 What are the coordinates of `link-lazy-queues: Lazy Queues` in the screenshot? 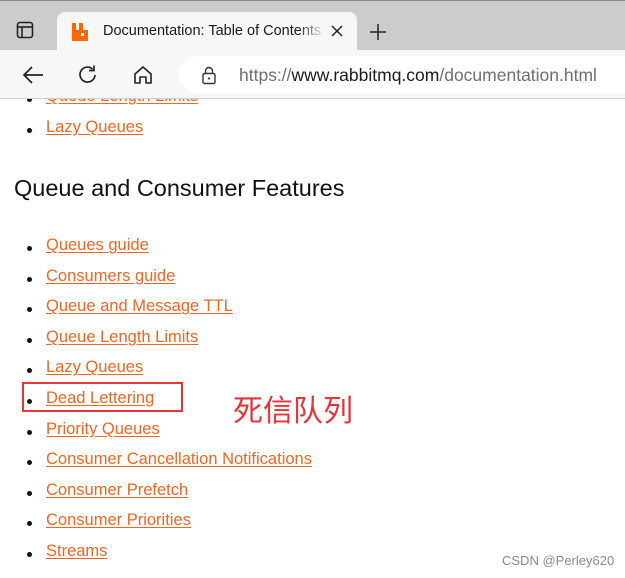 It's located at (94, 367).